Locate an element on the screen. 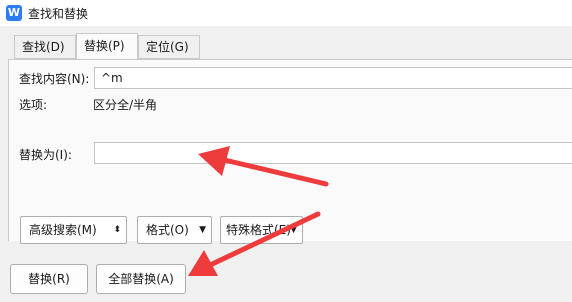 The width and height of the screenshot is (572, 302). replace-all-button: 全部替换(A) is located at coordinates (141, 279).